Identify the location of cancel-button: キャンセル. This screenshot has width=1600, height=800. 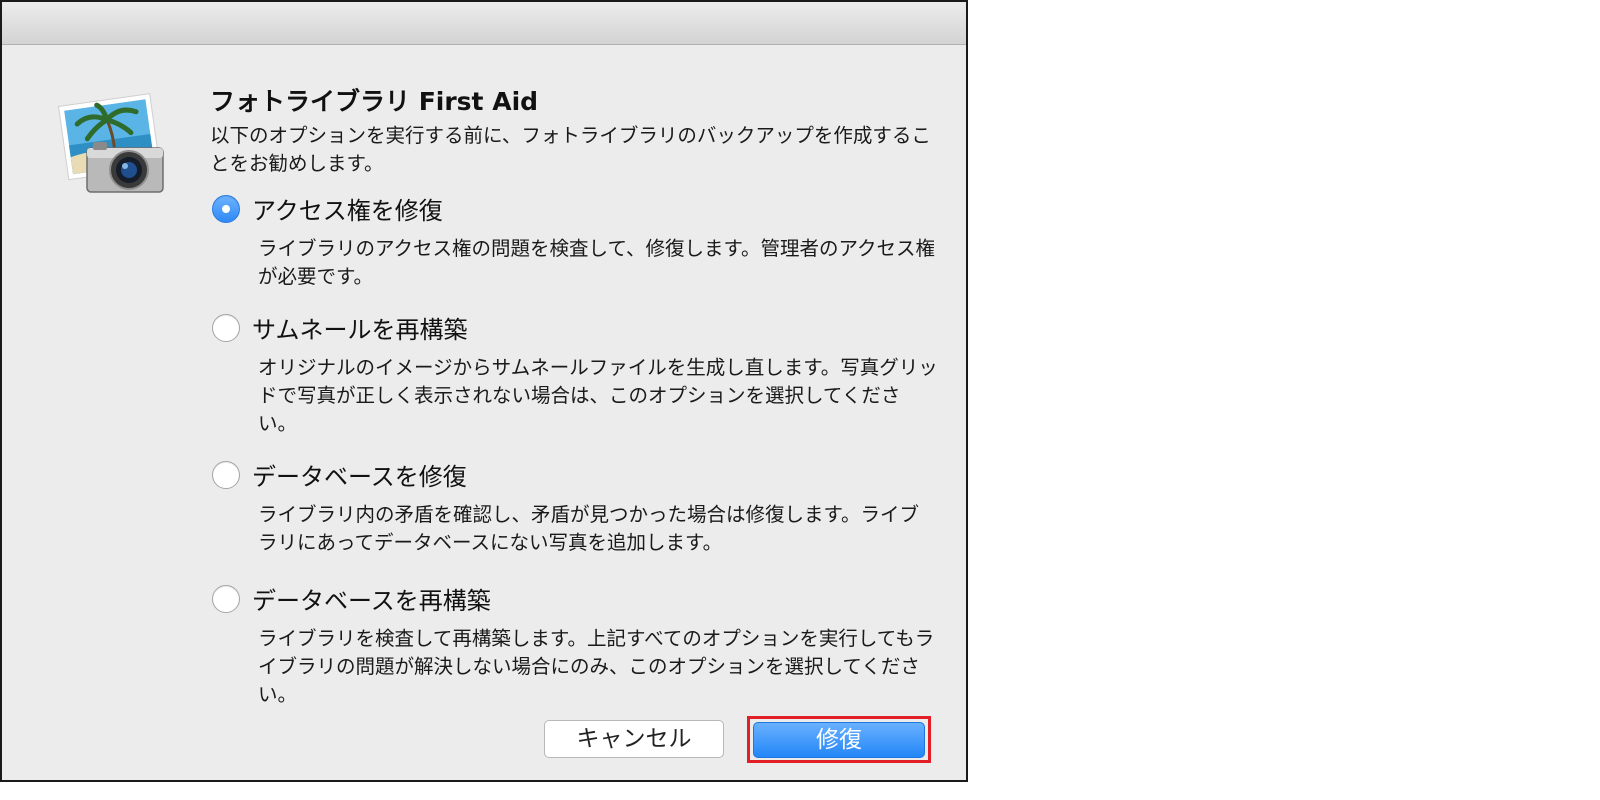
(634, 739).